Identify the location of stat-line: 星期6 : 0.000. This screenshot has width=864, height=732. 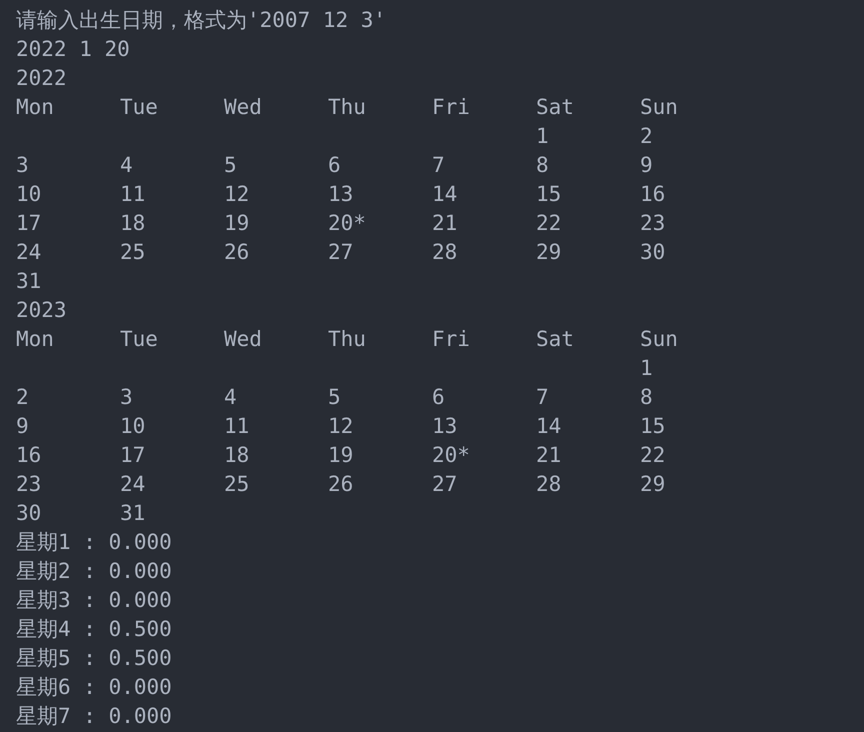
(94, 687).